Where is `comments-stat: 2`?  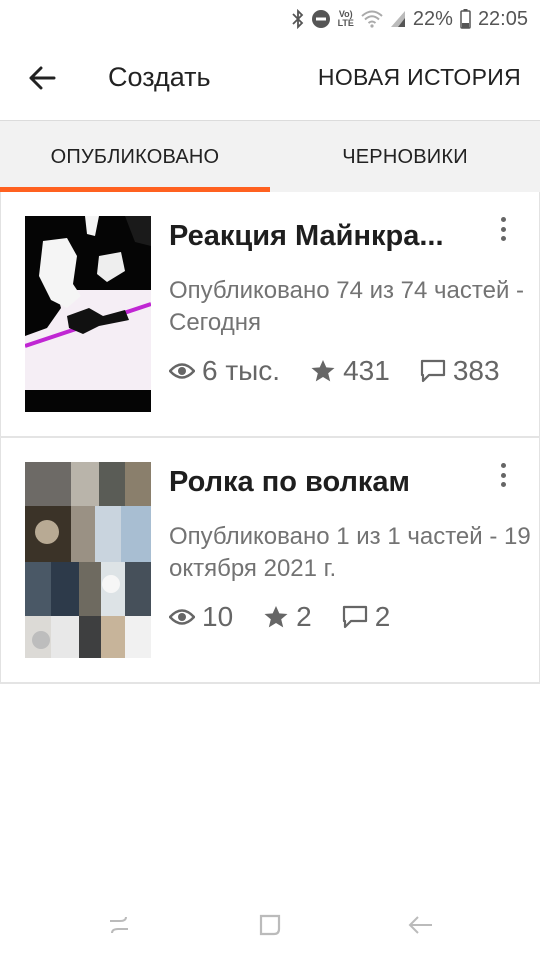 comments-stat: 2 is located at coordinates (366, 617).